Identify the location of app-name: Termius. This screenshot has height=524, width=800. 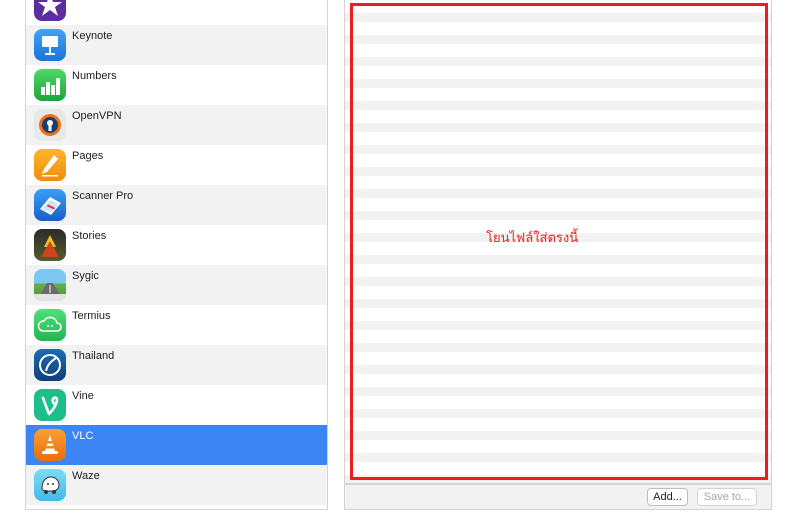
(91, 316).